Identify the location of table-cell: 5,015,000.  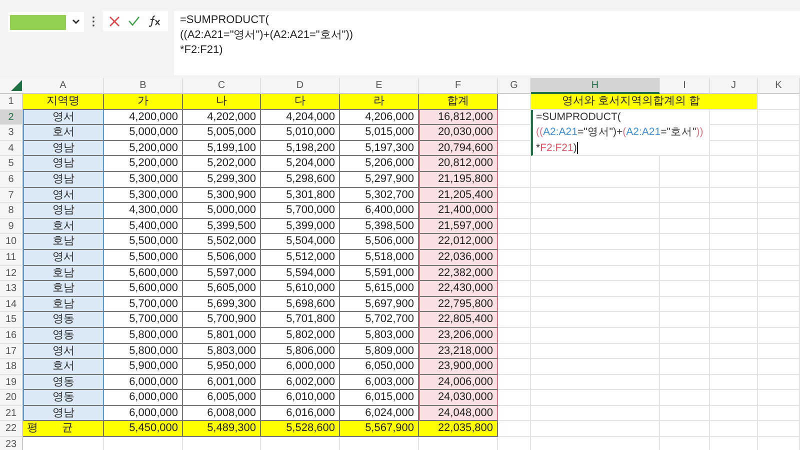
(379, 133).